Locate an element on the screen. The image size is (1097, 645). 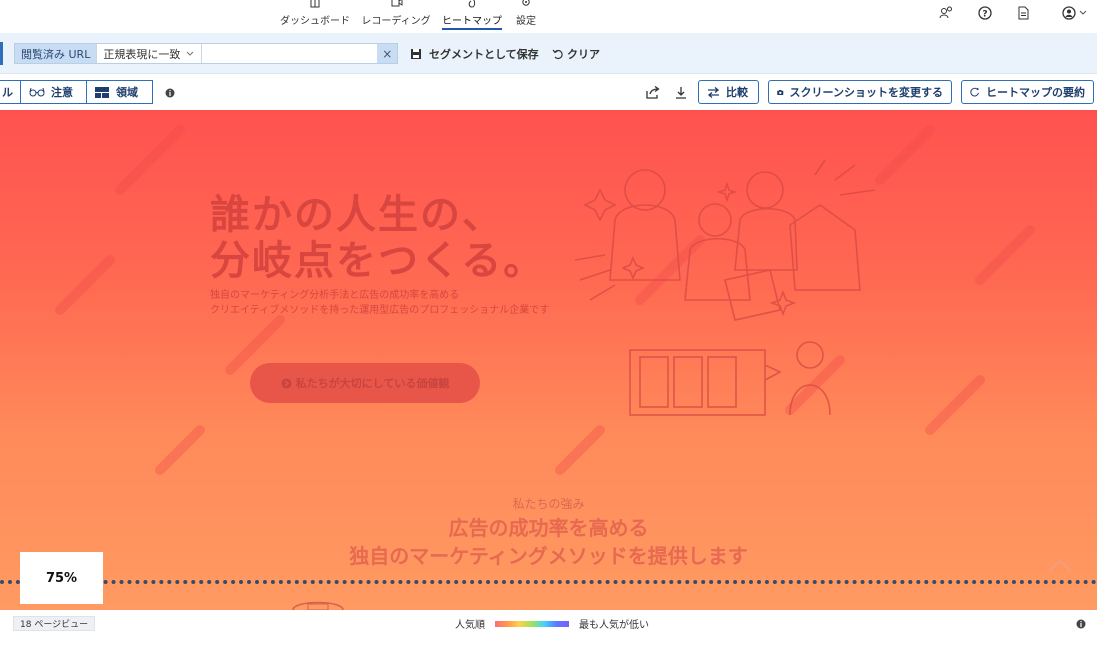
mode-area-button: 領域 is located at coordinates (119, 92).